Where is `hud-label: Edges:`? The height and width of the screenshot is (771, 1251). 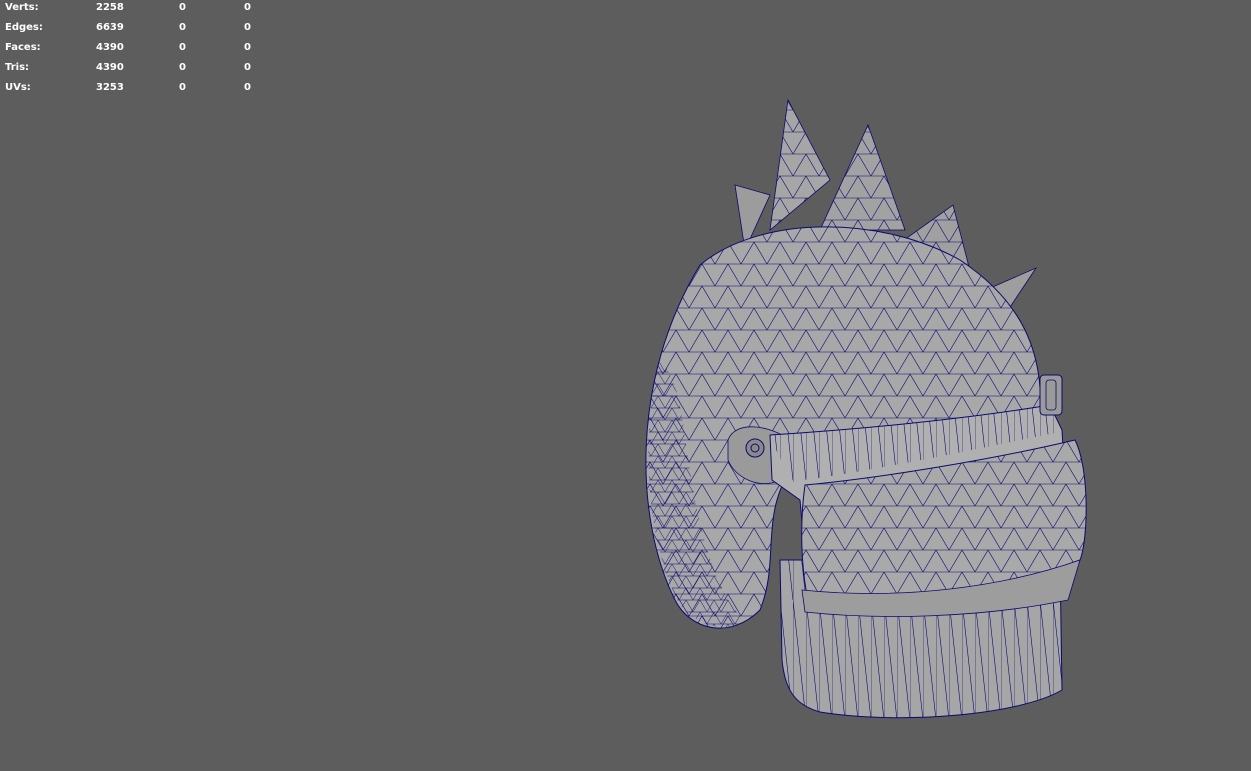 hud-label: Edges: is located at coordinates (24, 27).